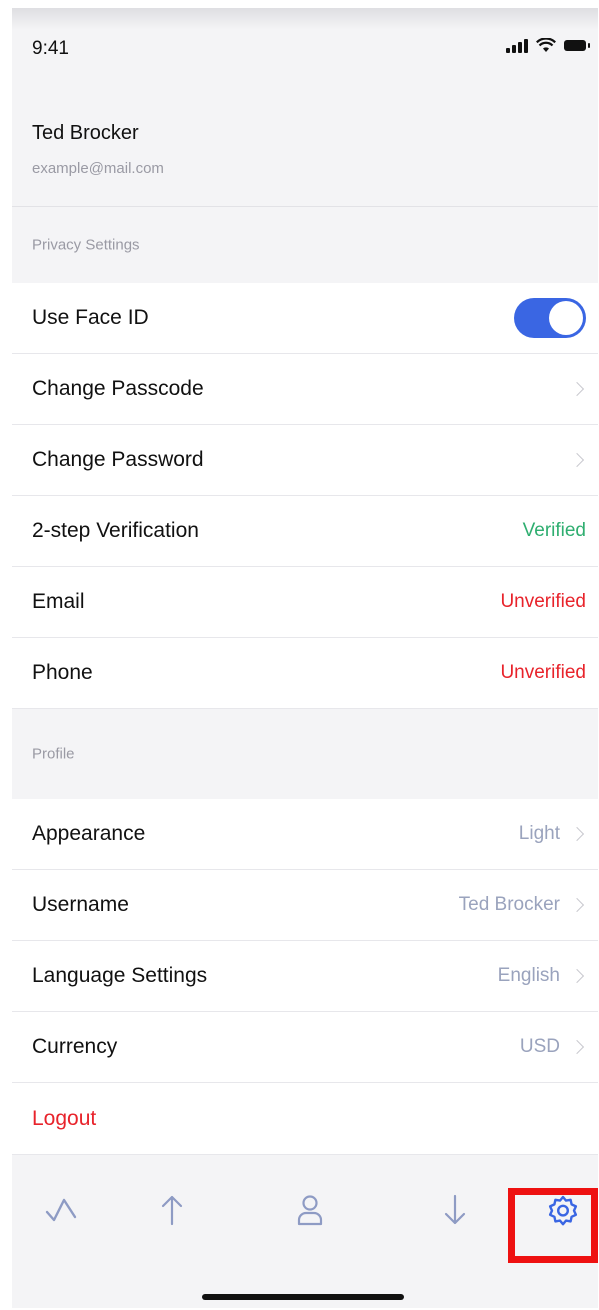  Describe the element at coordinates (53, 754) in the screenshot. I see `section-header-label: Profile` at that location.